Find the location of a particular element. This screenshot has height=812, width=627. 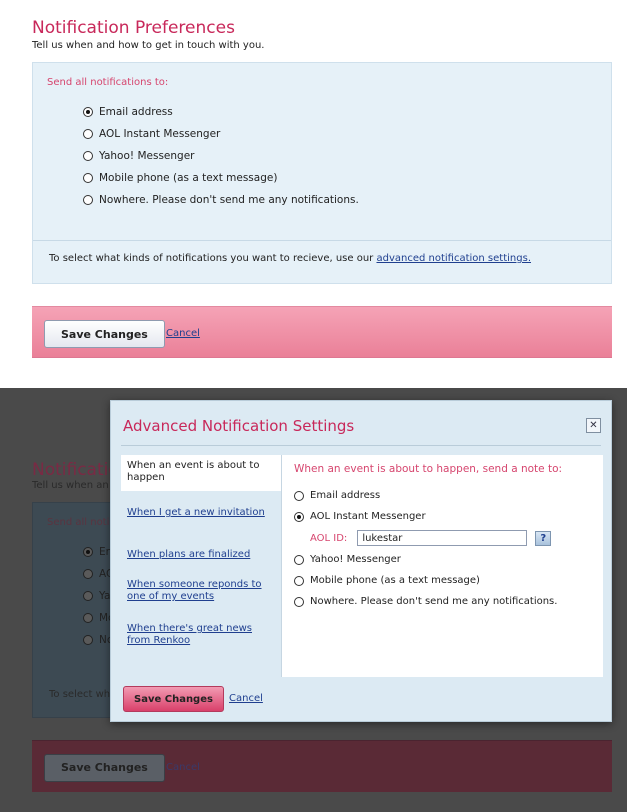

aol-id-row: AOL ID: ? is located at coordinates (425, 538).